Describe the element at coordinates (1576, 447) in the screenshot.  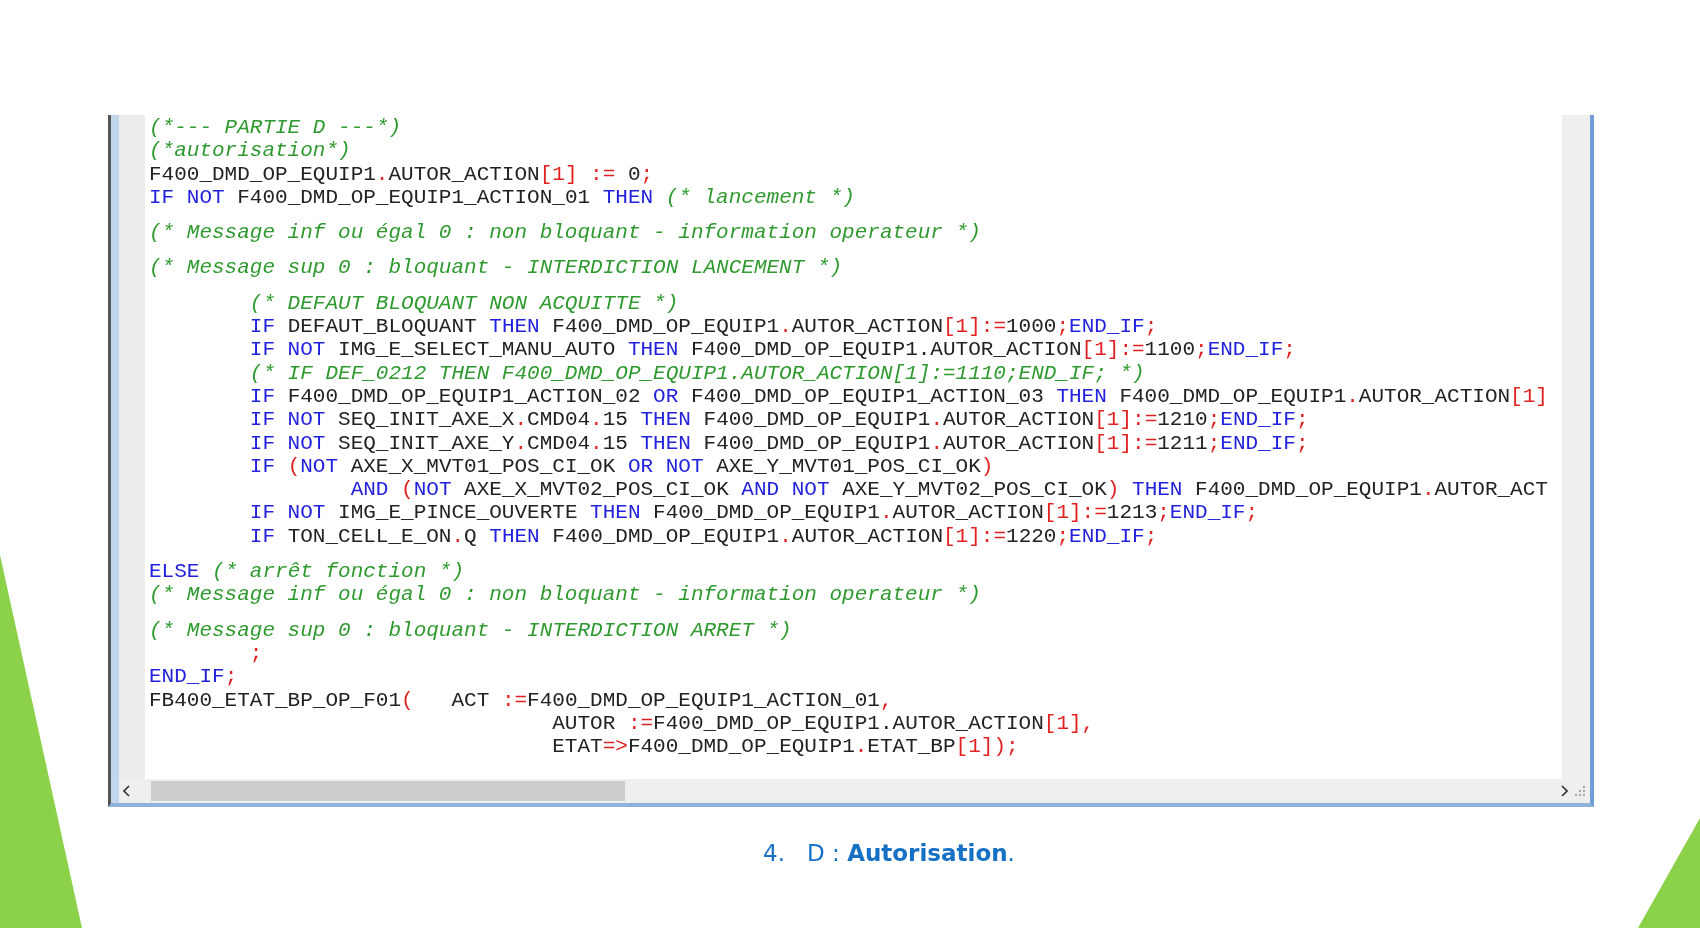
I see `vertical-scrollbar` at that location.